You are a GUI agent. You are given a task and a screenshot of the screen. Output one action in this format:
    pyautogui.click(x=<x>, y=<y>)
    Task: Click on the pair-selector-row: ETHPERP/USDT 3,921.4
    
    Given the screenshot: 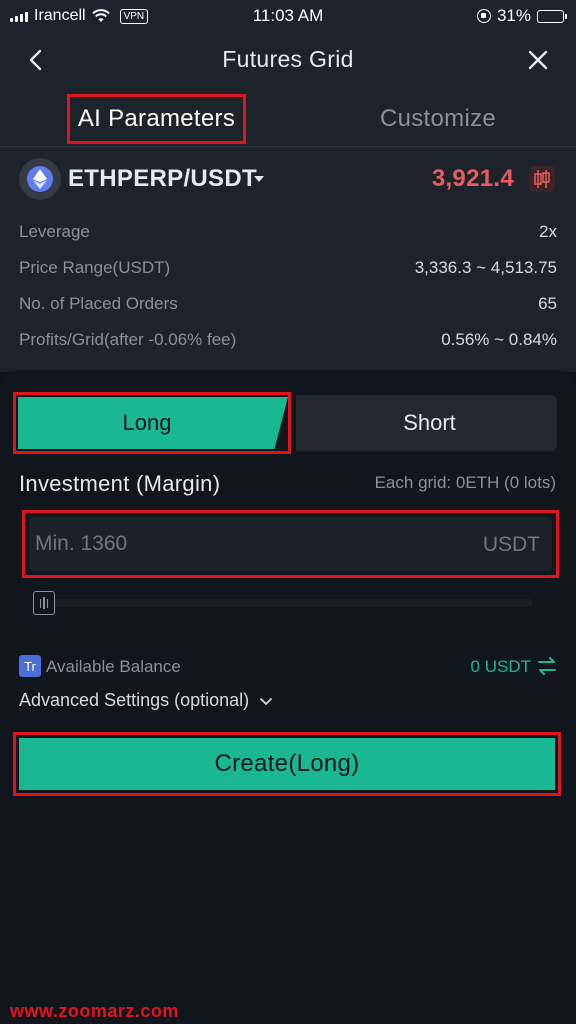 What is the action you would take?
    pyautogui.click(x=288, y=180)
    